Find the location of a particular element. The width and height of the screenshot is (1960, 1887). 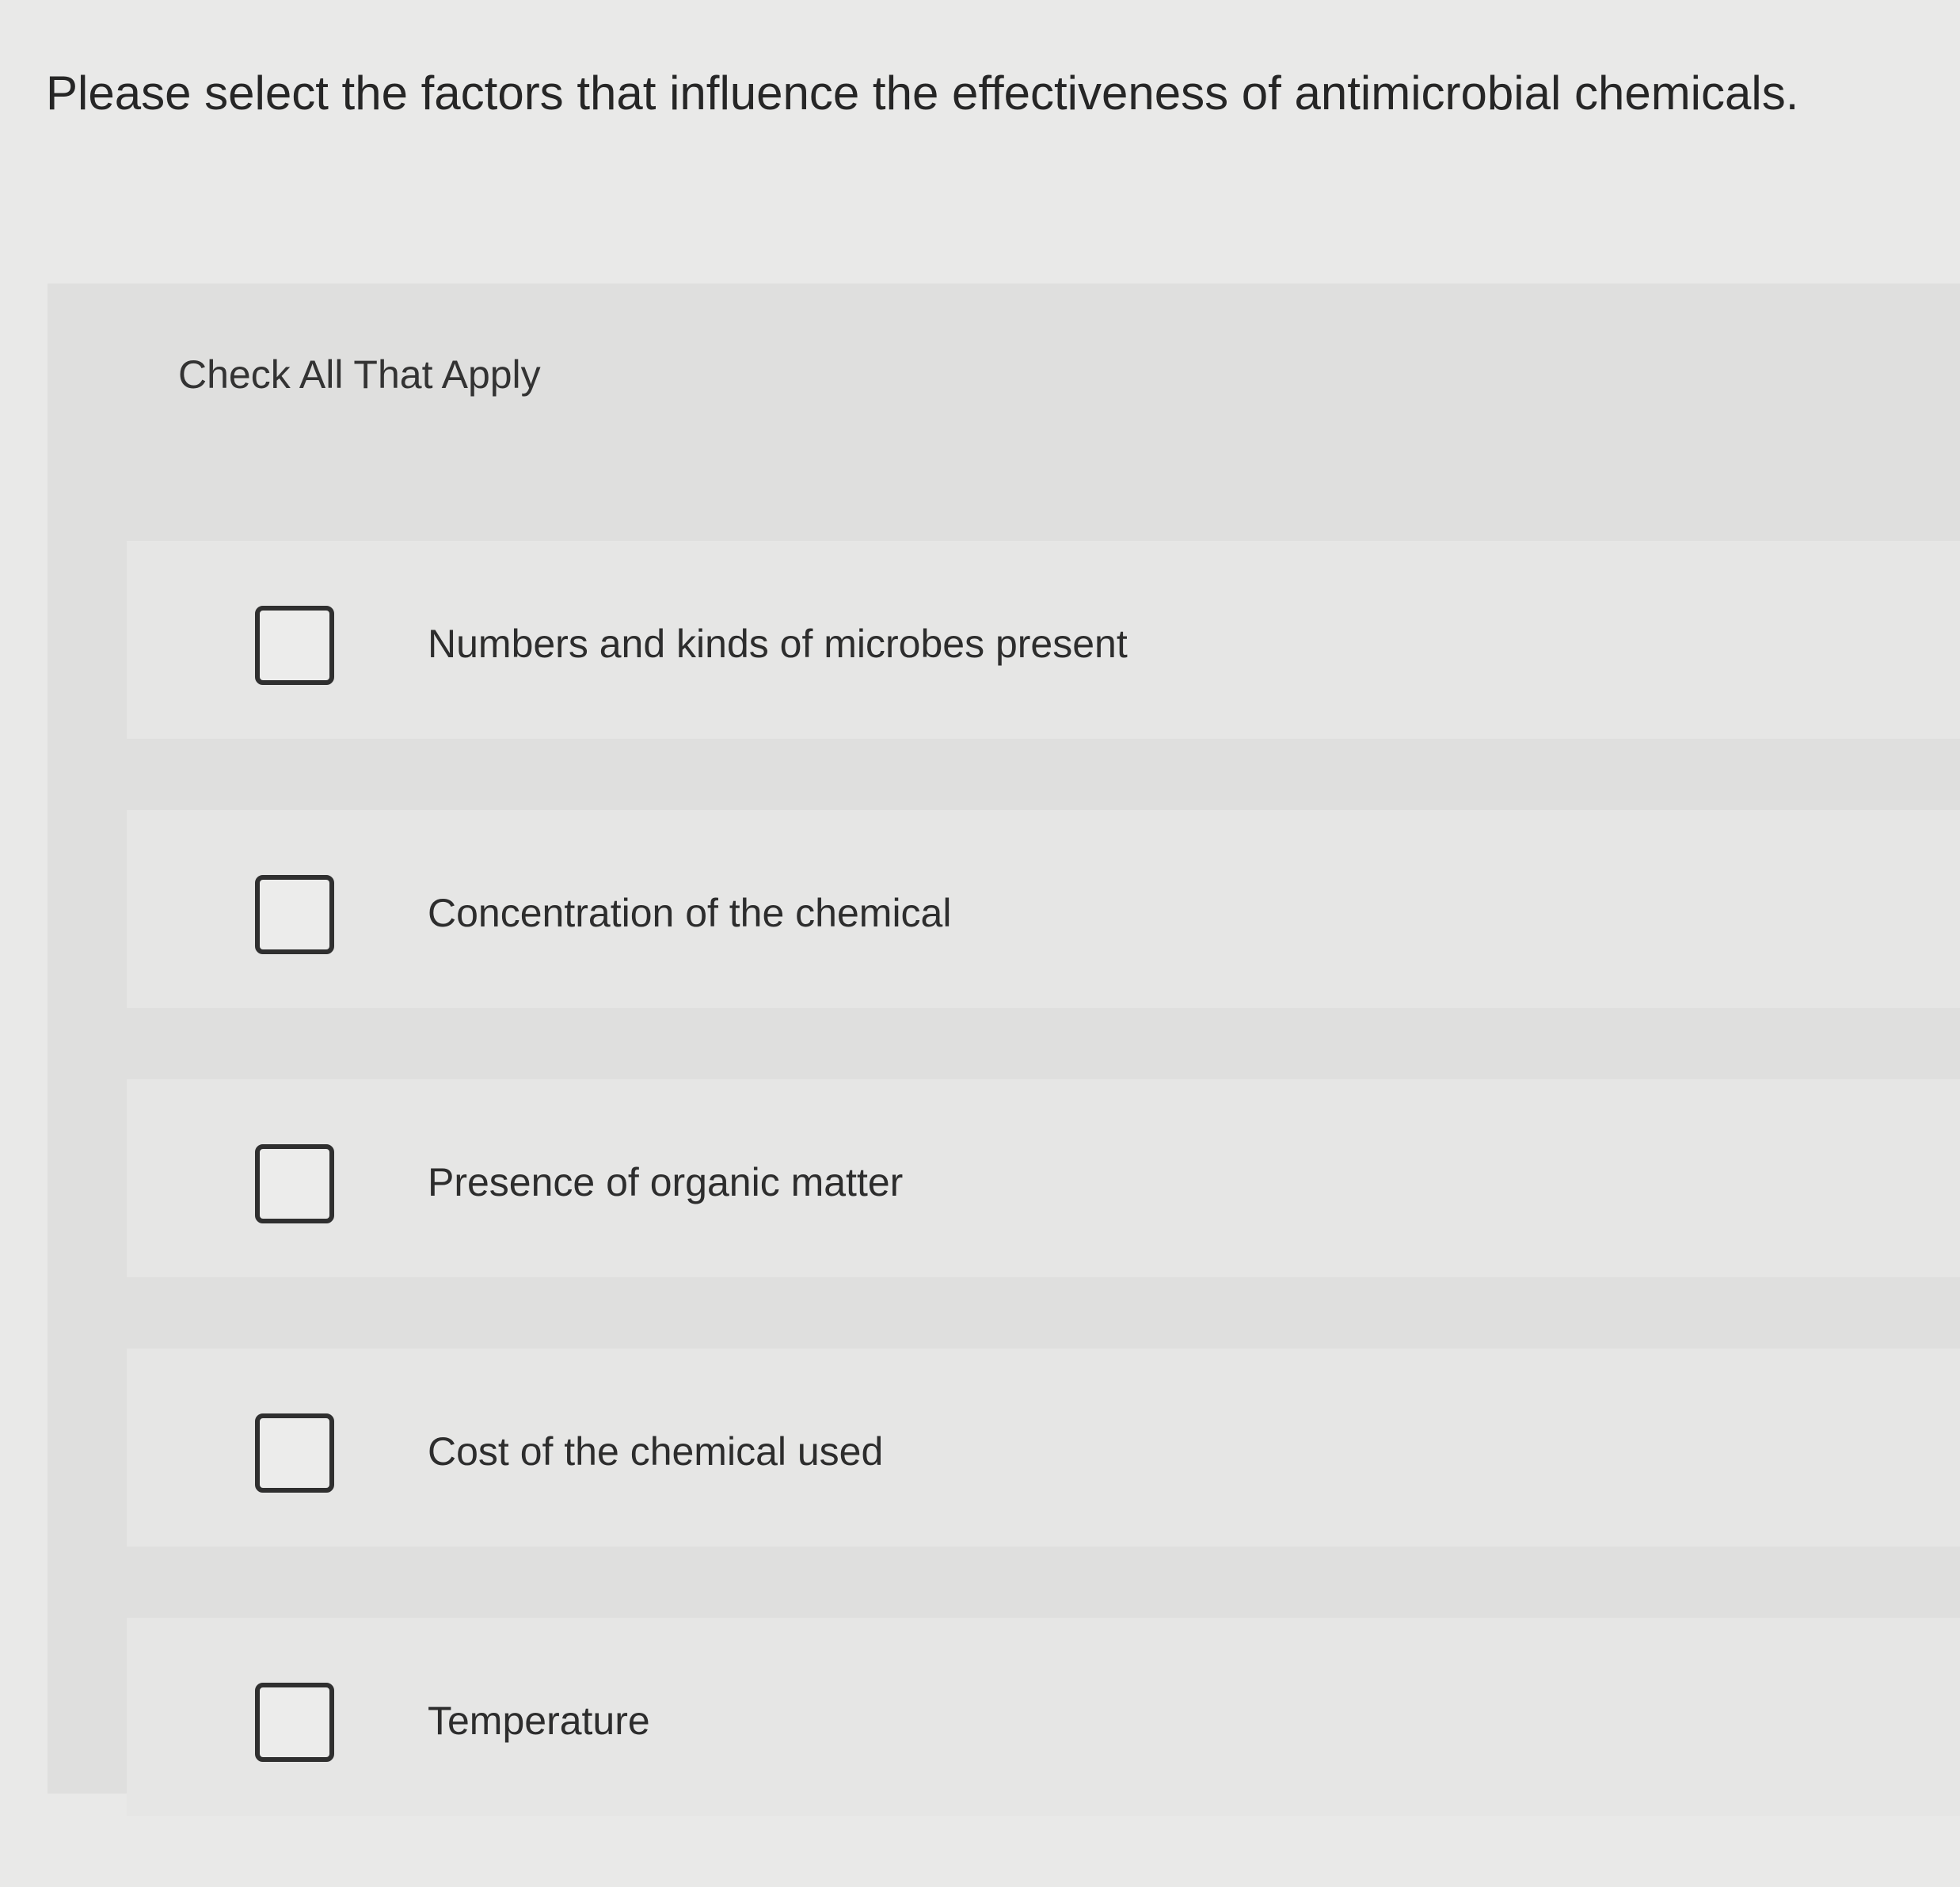

answer-option-numbers-and-kinds: Numbers and kinds of microbes present is located at coordinates (1043, 640).